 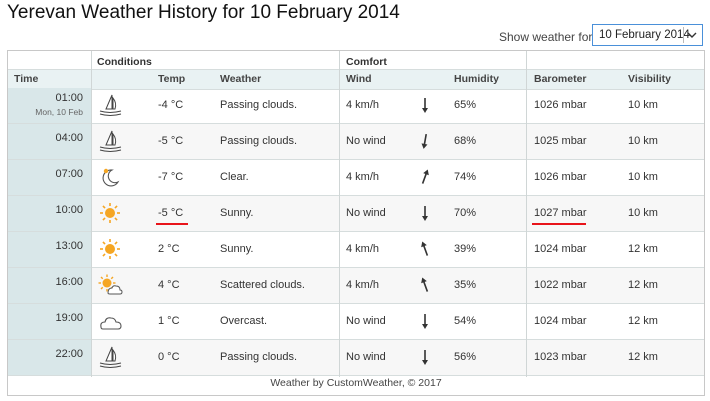 What do you see at coordinates (69, 174) in the screenshot?
I see `time-value: 07:00` at bounding box center [69, 174].